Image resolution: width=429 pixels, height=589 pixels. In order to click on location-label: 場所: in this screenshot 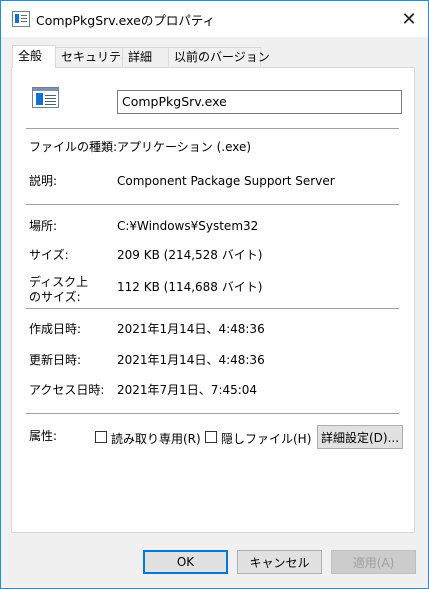, I will do `click(43, 226)`.